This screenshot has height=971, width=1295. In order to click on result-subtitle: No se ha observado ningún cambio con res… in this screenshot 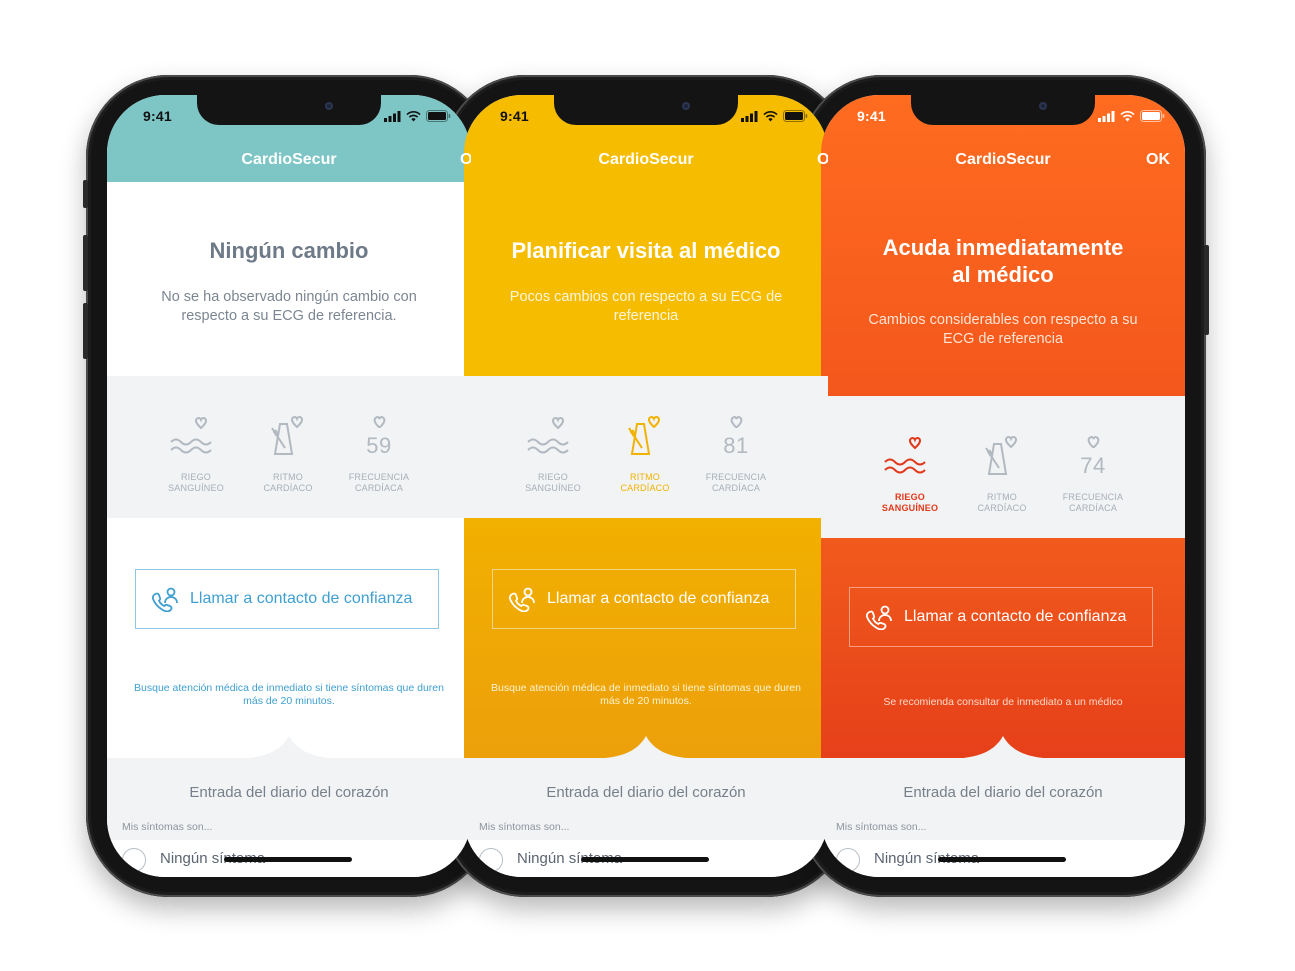, I will do `click(289, 306)`.